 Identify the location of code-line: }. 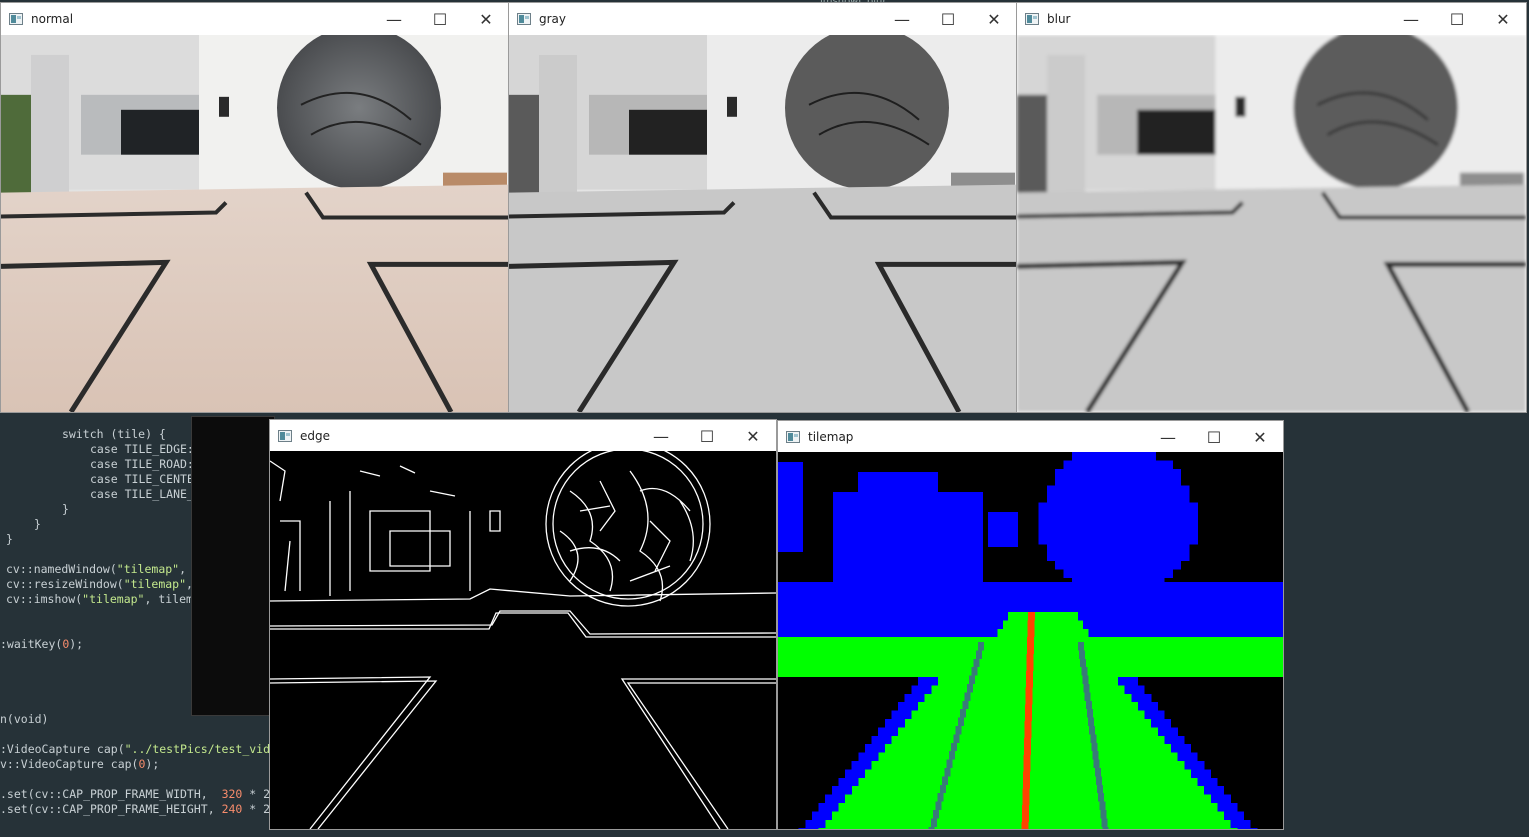
(37, 524).